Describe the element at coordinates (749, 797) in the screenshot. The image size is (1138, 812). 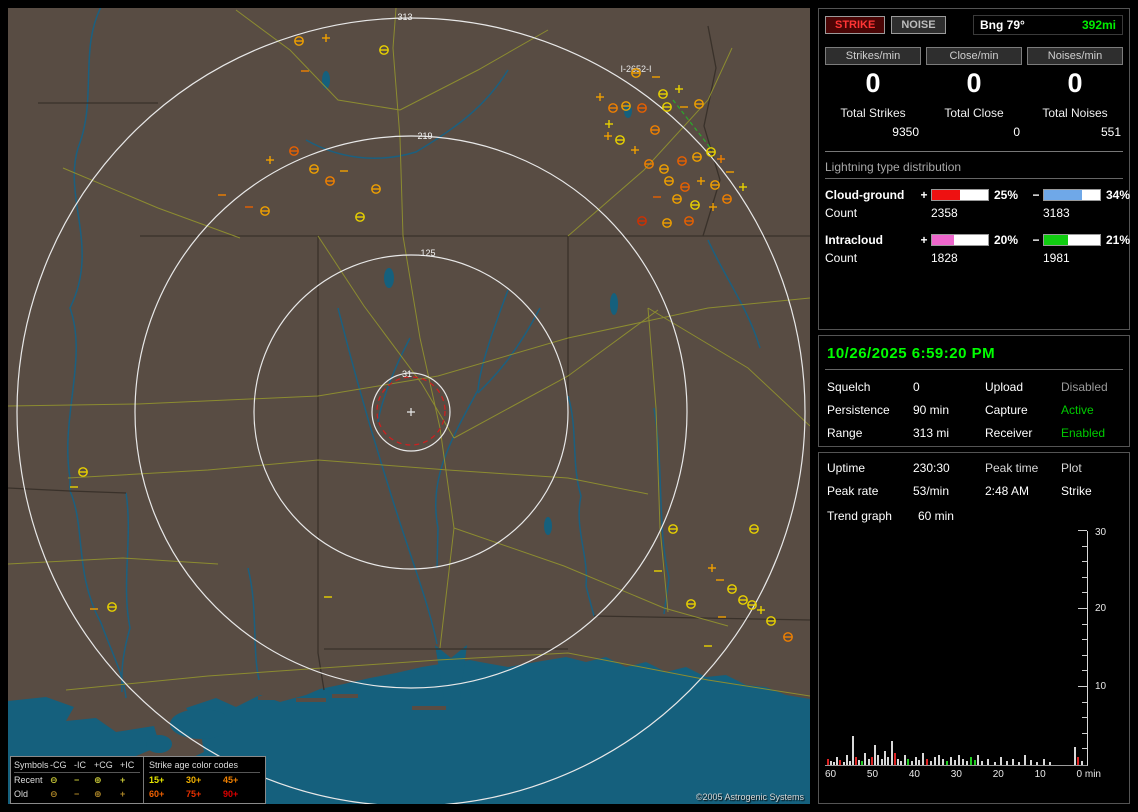
I see `copyright-text: ©2005 Astrogenic Systems` at that location.